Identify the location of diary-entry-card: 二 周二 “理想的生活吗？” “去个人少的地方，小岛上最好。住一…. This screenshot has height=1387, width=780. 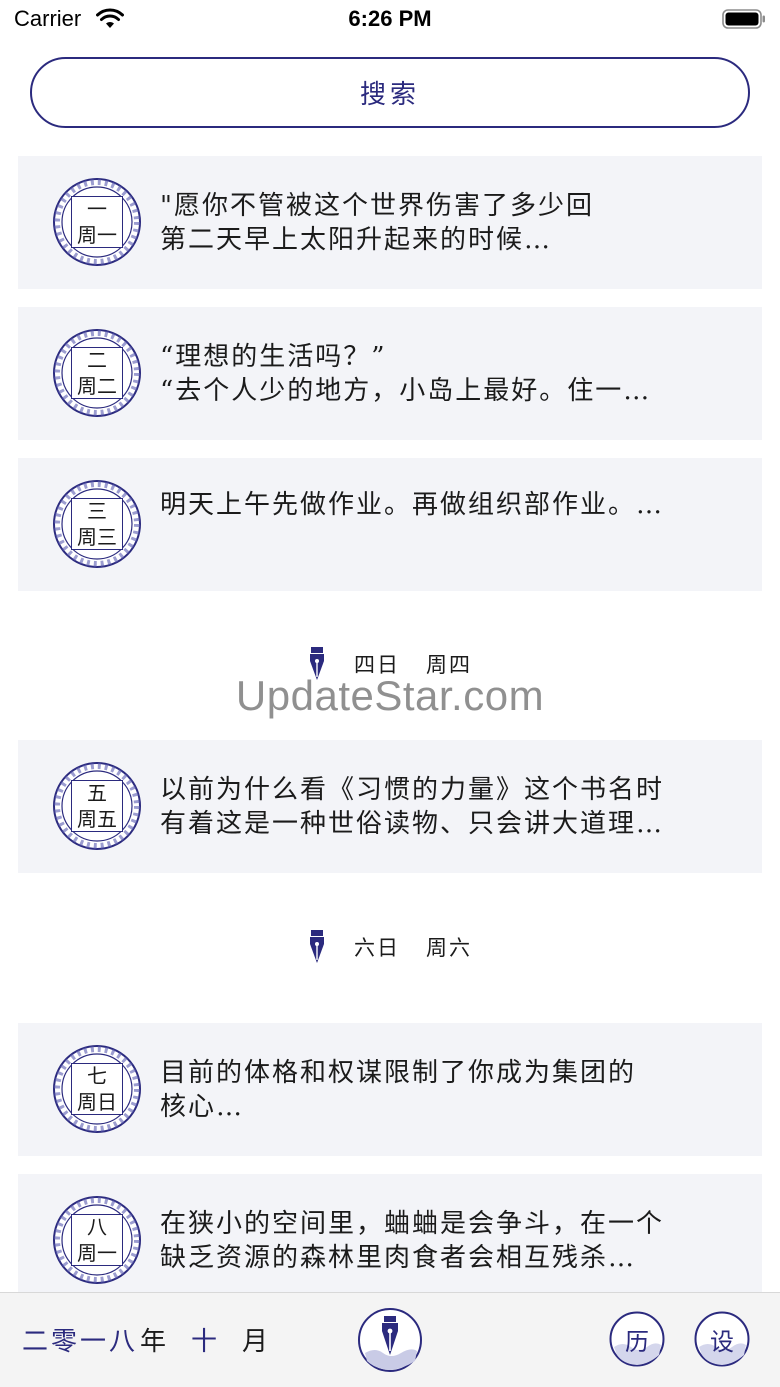
(390, 373).